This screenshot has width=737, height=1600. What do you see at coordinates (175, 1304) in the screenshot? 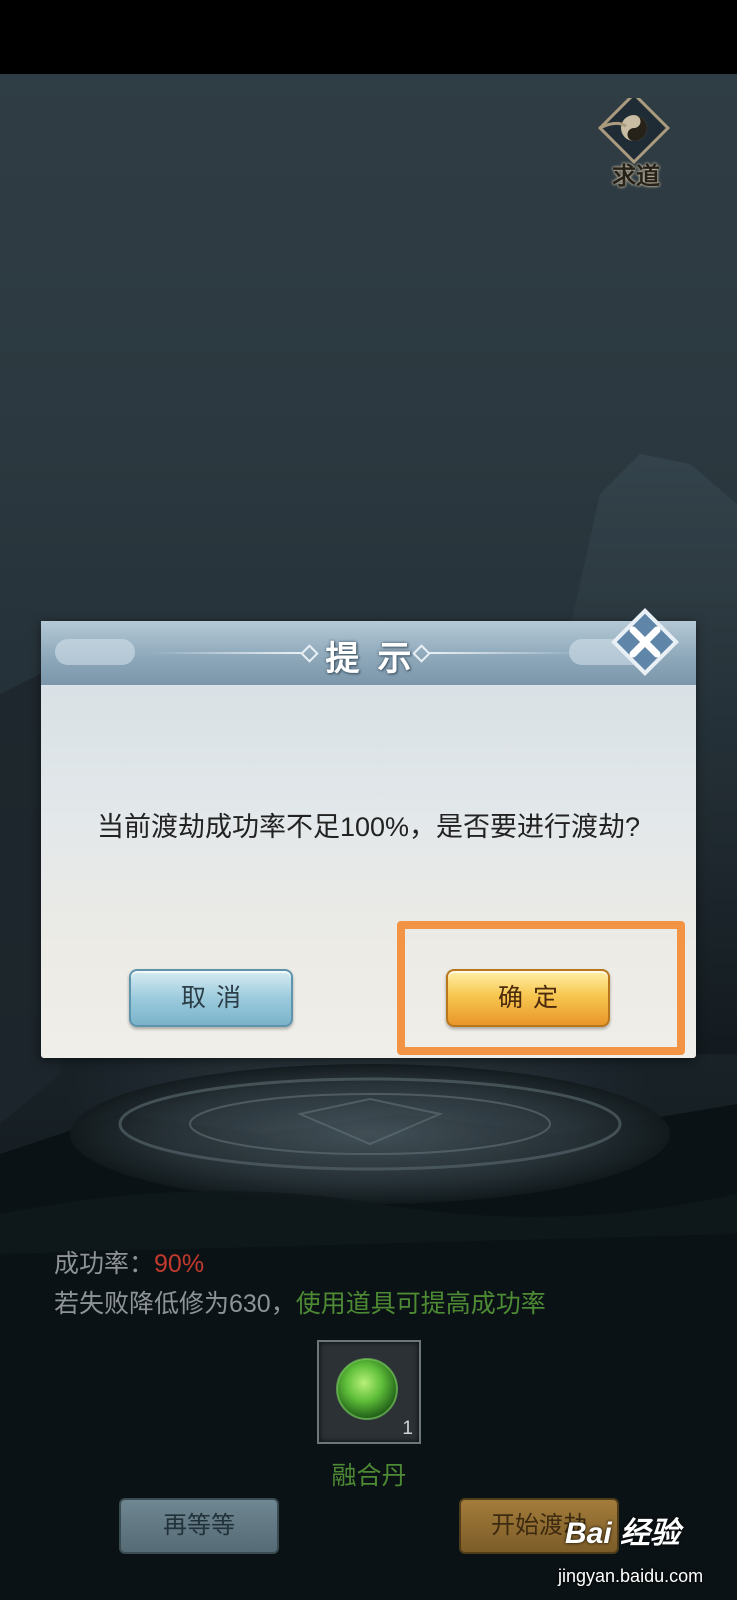
I see `fail-text: 若失败降低修为630，` at bounding box center [175, 1304].